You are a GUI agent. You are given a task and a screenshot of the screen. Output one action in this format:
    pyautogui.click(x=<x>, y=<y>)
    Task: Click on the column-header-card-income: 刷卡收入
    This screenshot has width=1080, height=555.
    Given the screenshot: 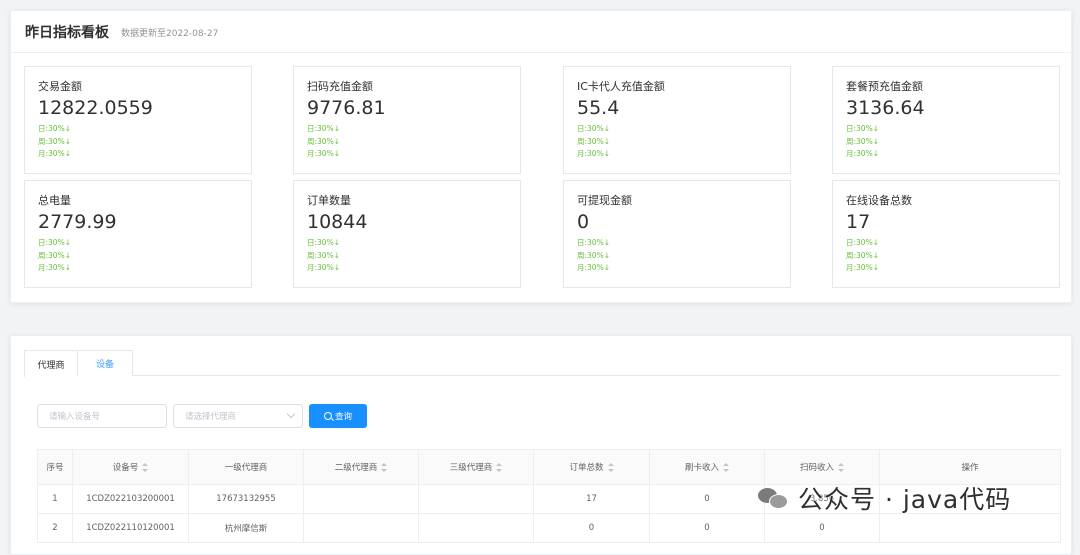 What is the action you would take?
    pyautogui.click(x=707, y=467)
    